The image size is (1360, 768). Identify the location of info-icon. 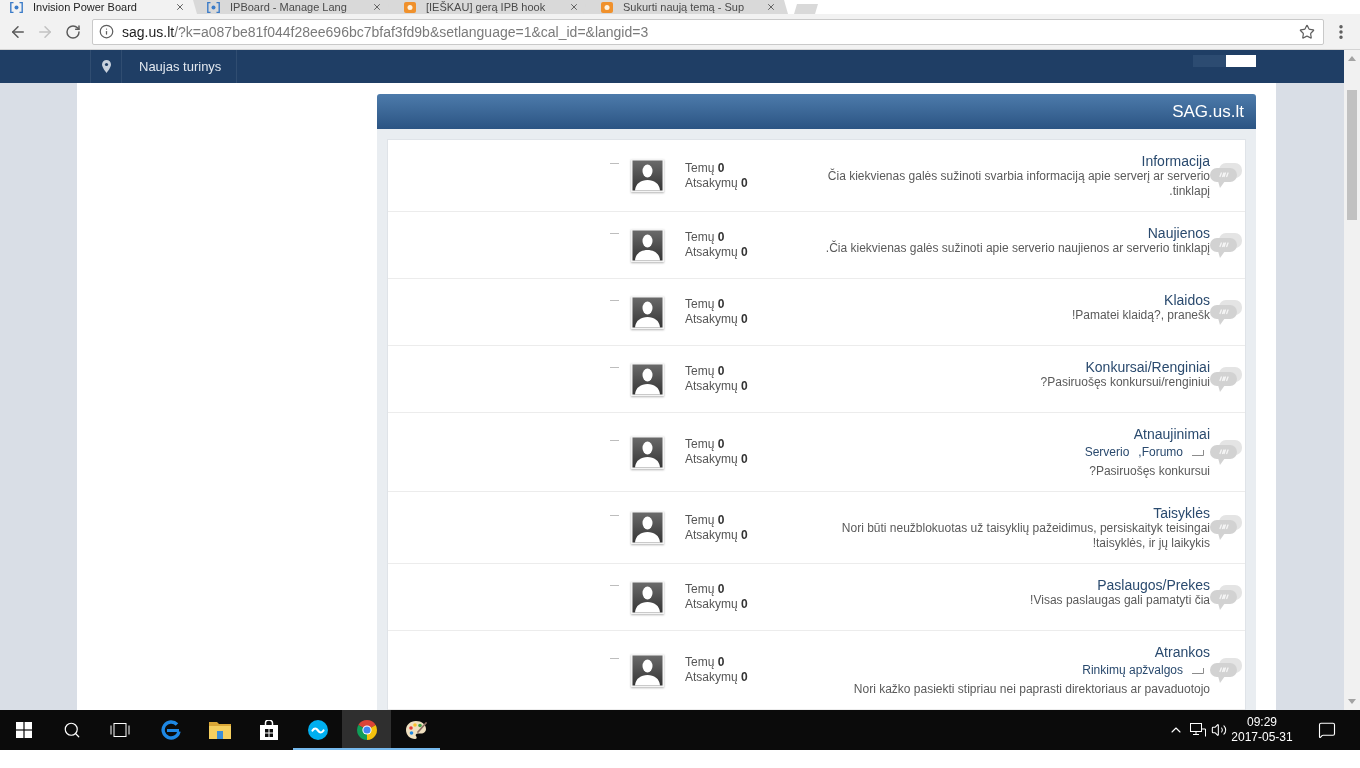
(106, 31).